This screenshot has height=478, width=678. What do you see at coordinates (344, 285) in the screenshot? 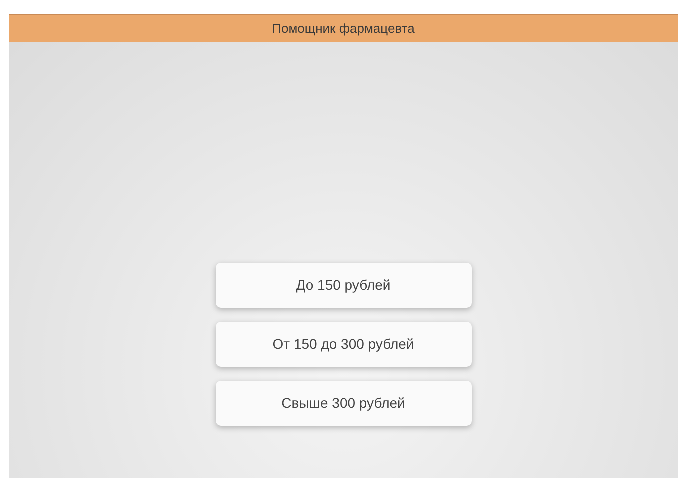
I see `option-button: До 150 рублей` at bounding box center [344, 285].